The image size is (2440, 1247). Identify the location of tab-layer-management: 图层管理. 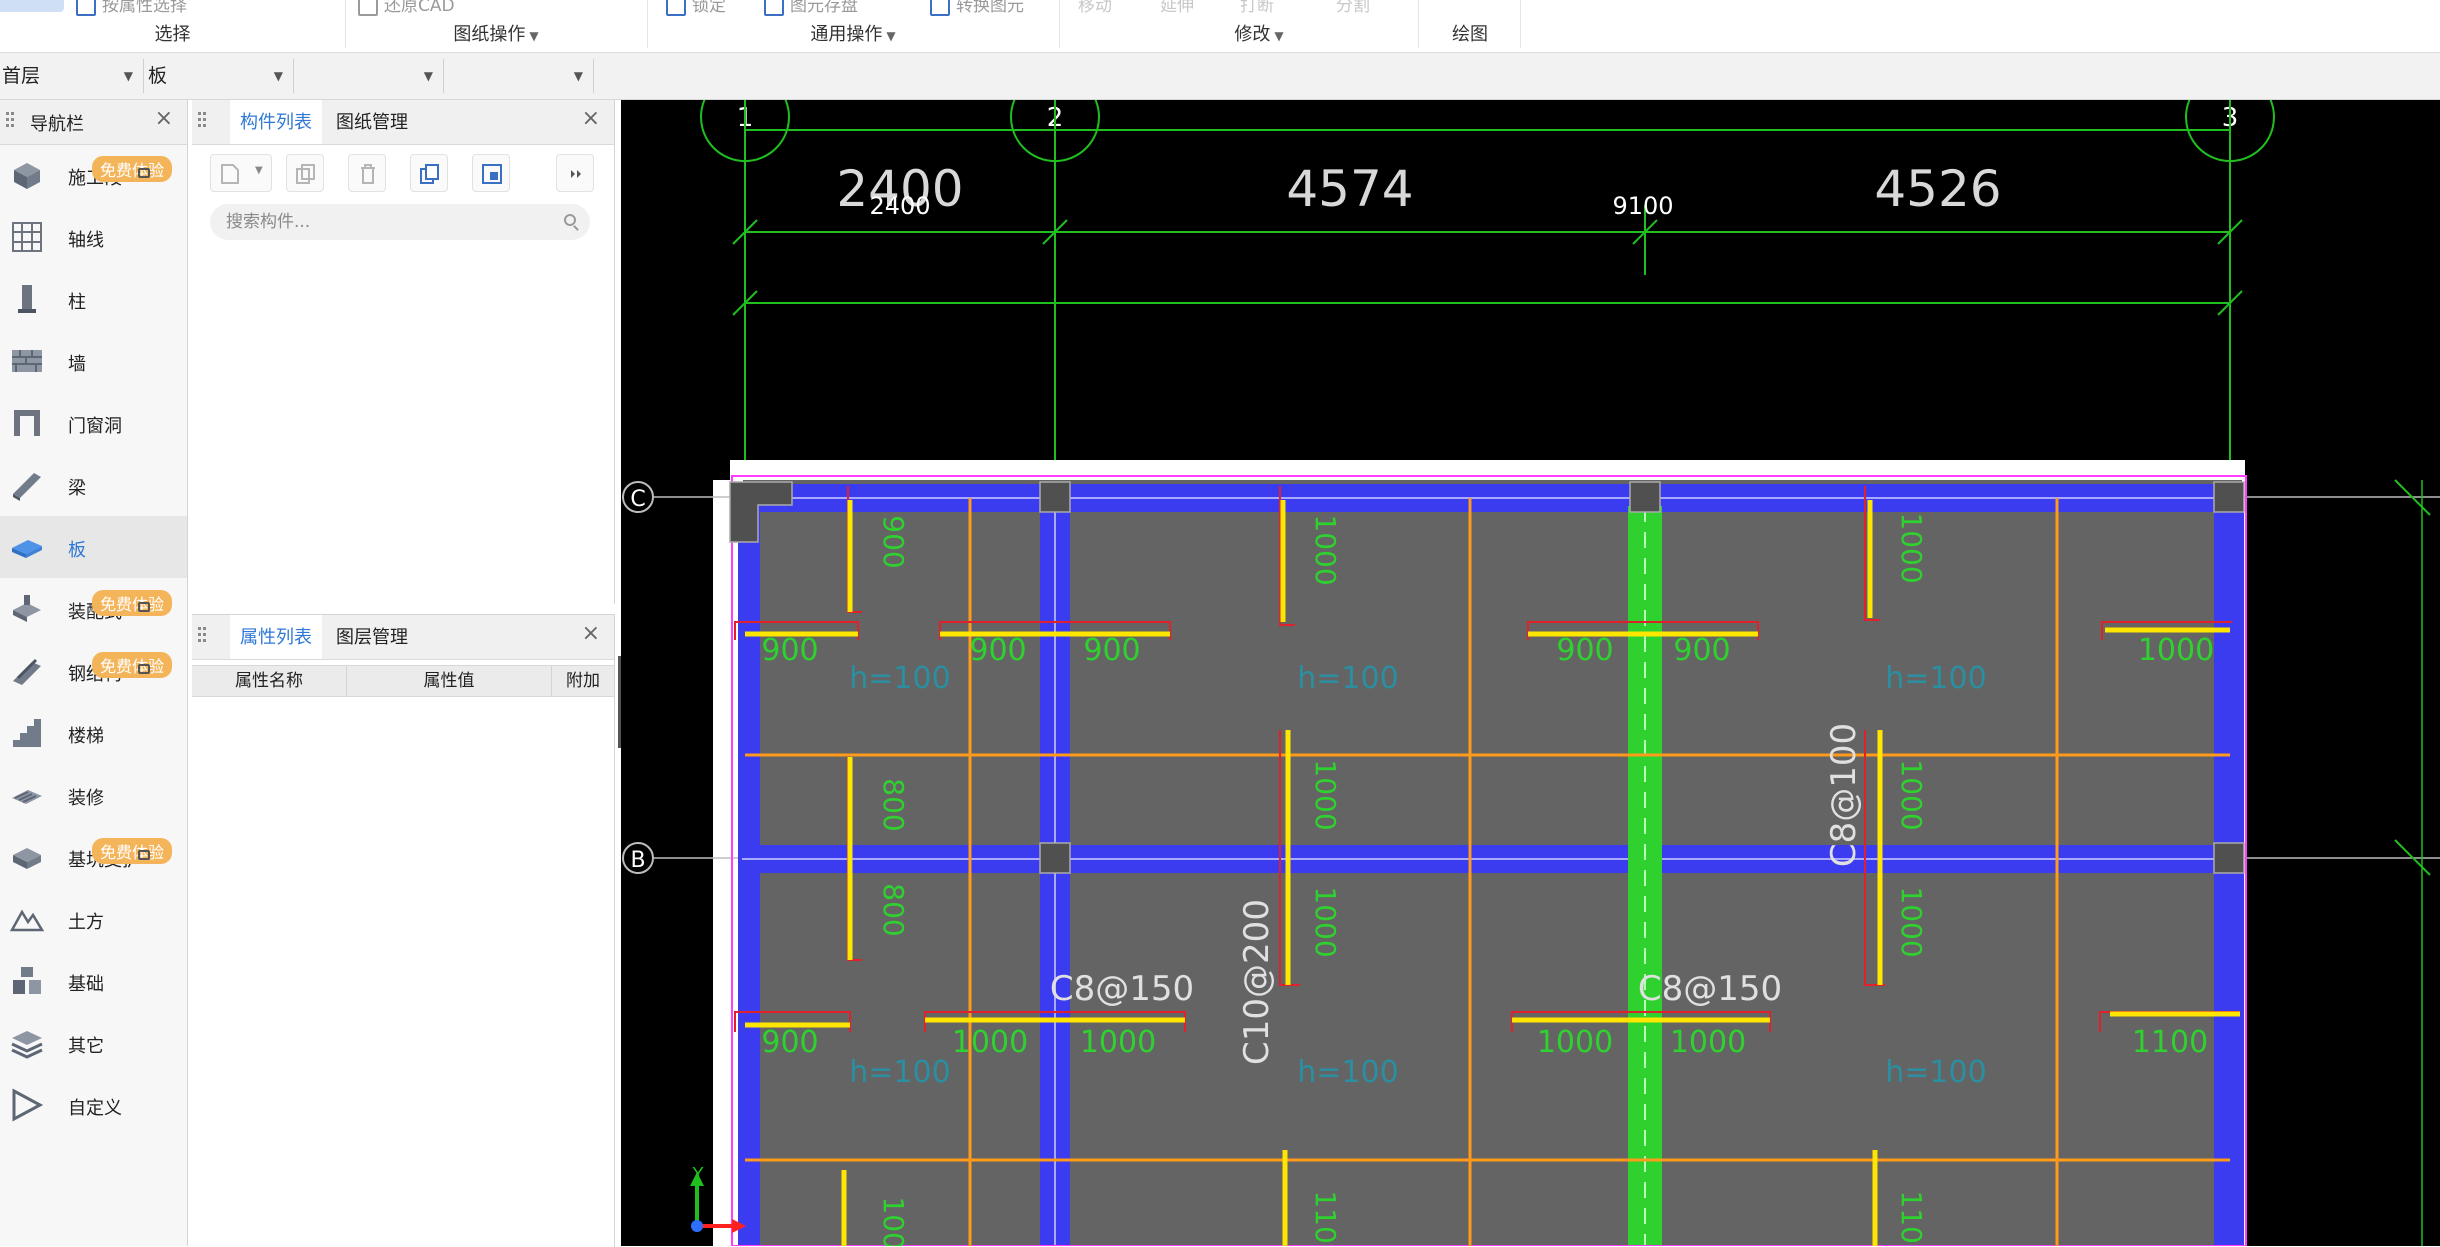
(372, 637).